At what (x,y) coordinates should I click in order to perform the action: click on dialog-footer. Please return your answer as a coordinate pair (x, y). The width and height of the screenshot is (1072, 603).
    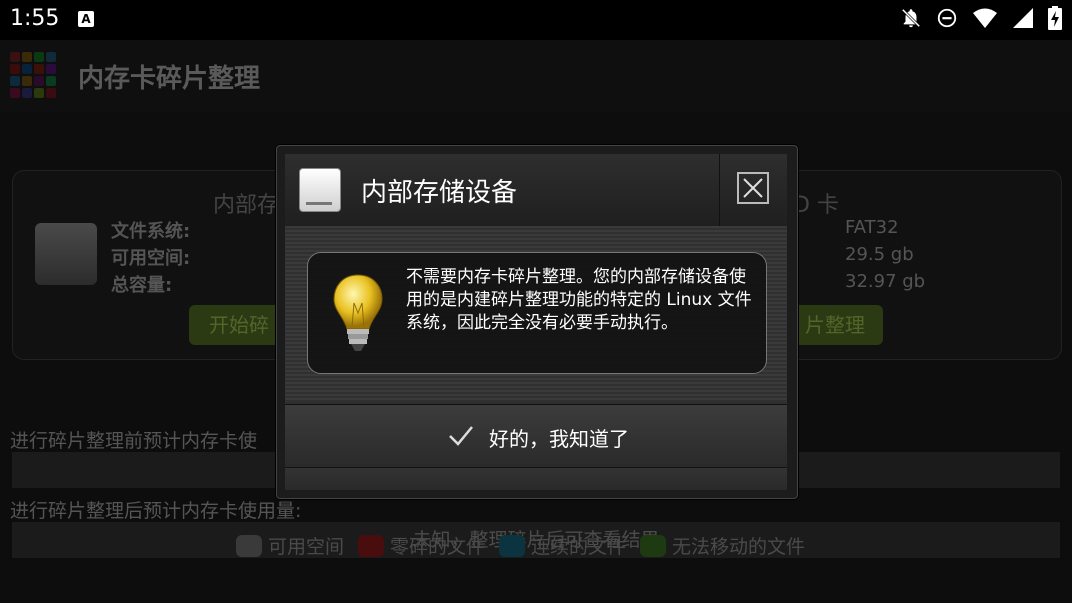
    Looking at the image, I should click on (536, 479).